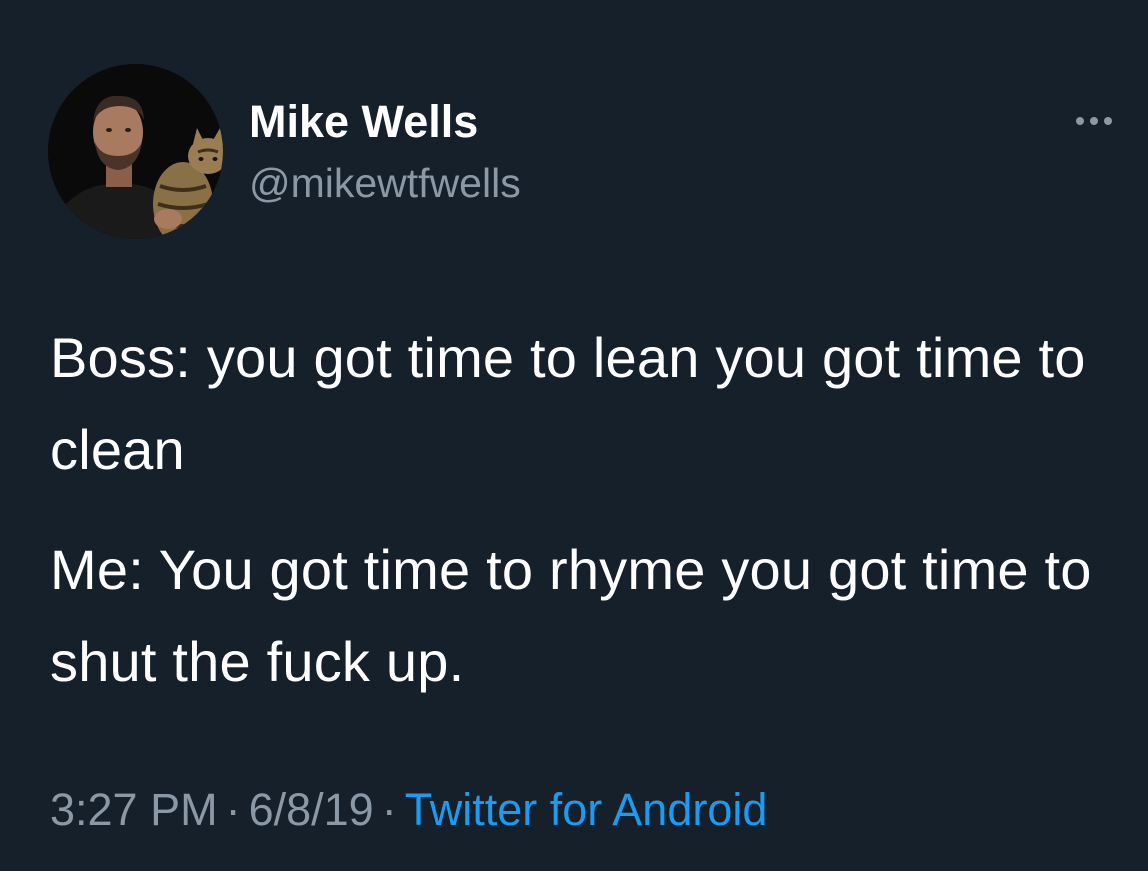 This screenshot has width=1148, height=871. Describe the element at coordinates (385, 183) in the screenshot. I see `author-handle: @mikewtfwells` at that location.